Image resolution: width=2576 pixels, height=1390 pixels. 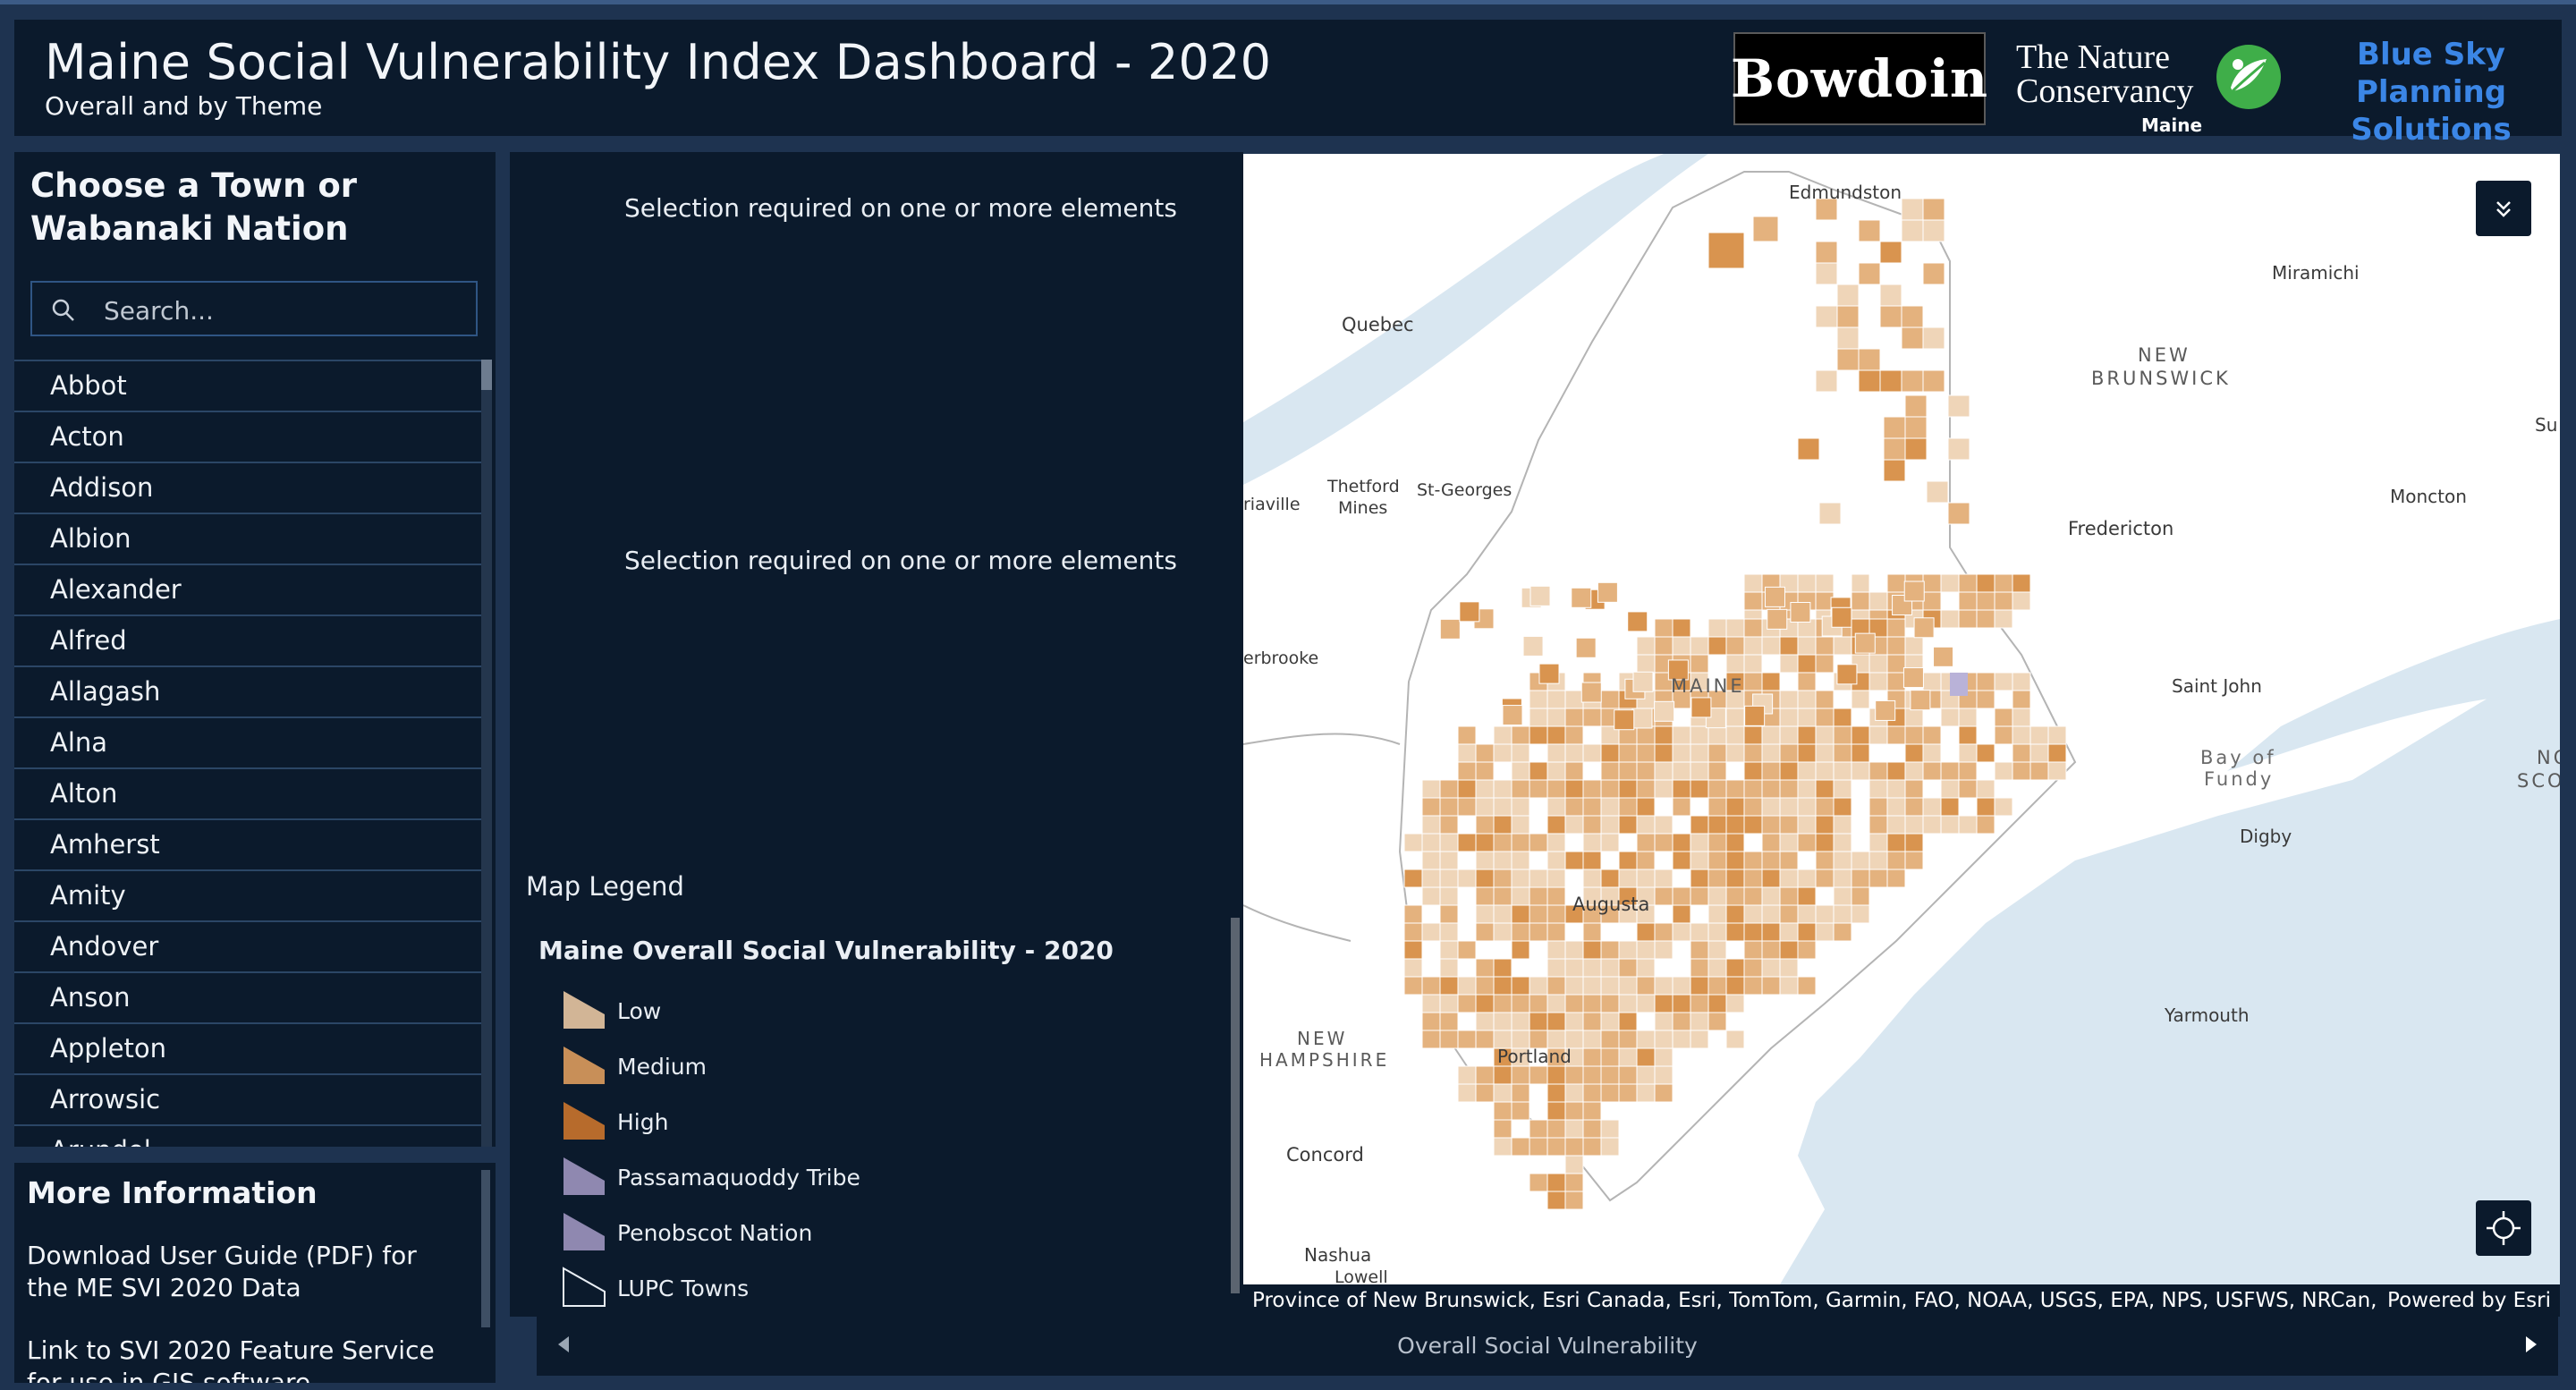 I want to click on town-list-item: Andover, so click(x=247, y=945).